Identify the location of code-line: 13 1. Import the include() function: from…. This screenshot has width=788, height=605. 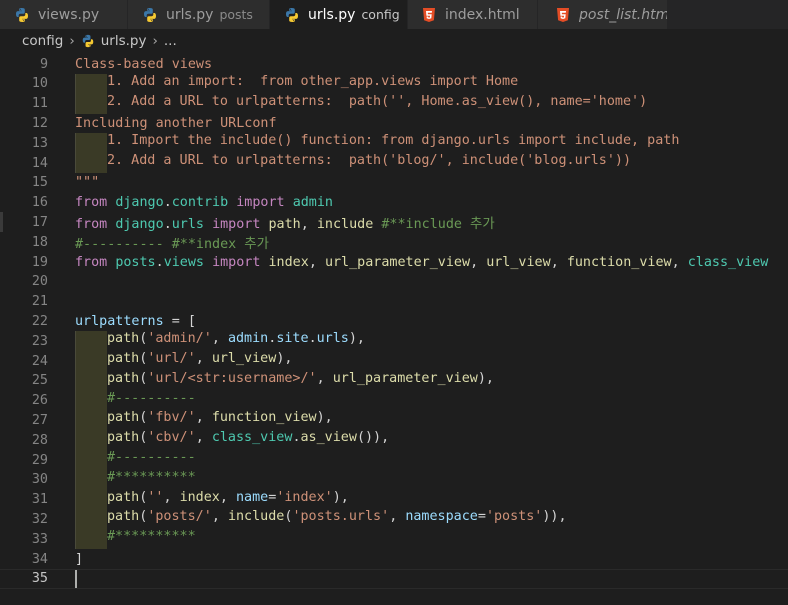
(394, 143).